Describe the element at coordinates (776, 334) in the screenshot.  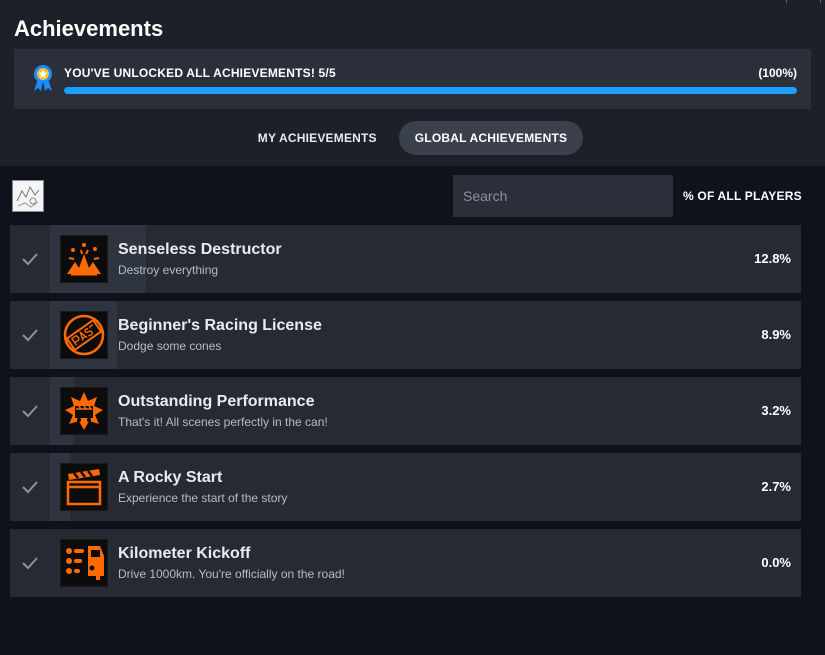
I see `achievement-percent: 8.9%` at that location.